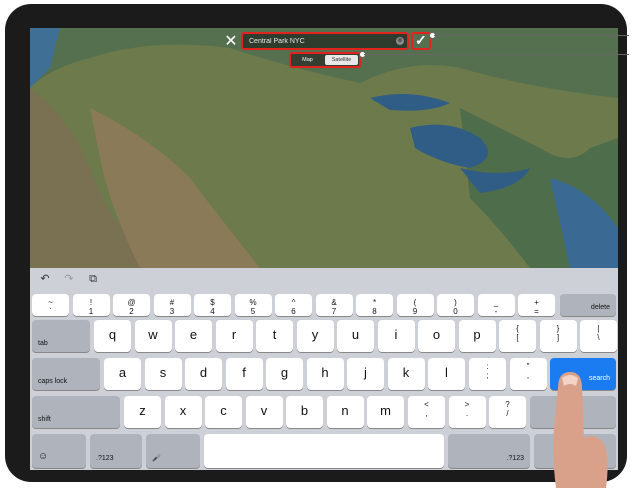 The width and height of the screenshot is (633, 488). Describe the element at coordinates (50, 302) in the screenshot. I see `key-secondary-char: ~` at that location.